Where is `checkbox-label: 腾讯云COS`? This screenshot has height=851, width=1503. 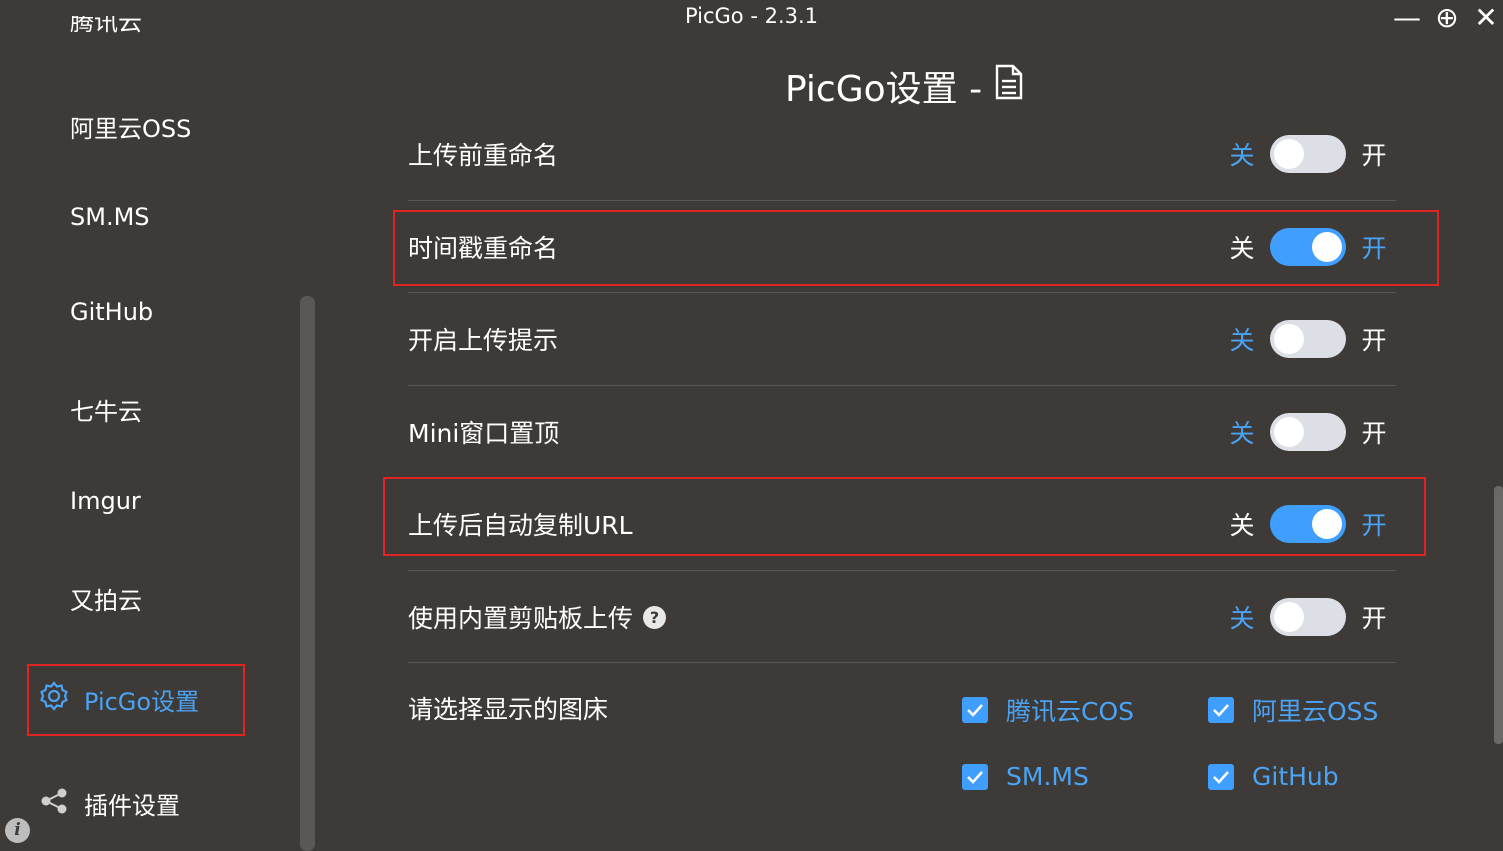 checkbox-label: 腾讯云COS is located at coordinates (1070, 711).